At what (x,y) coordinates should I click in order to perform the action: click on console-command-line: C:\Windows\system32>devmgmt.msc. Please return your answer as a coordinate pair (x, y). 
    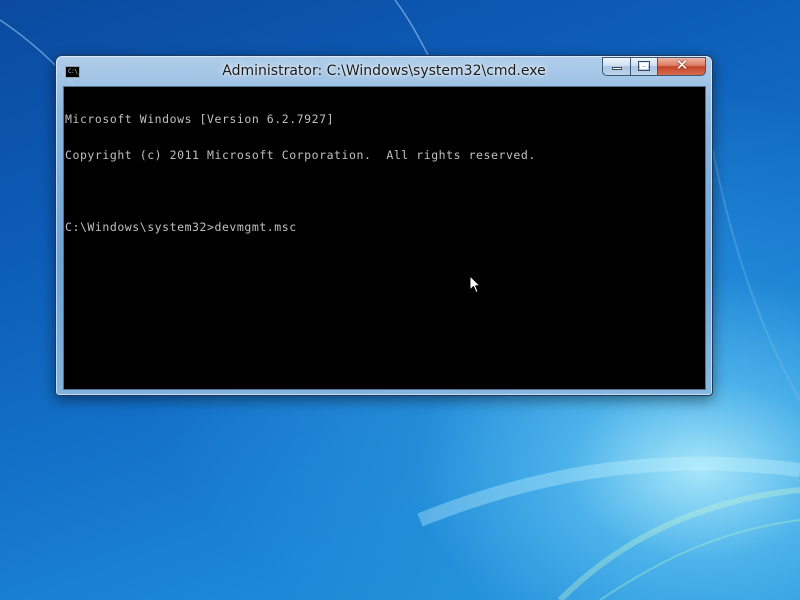
    Looking at the image, I should click on (385, 227).